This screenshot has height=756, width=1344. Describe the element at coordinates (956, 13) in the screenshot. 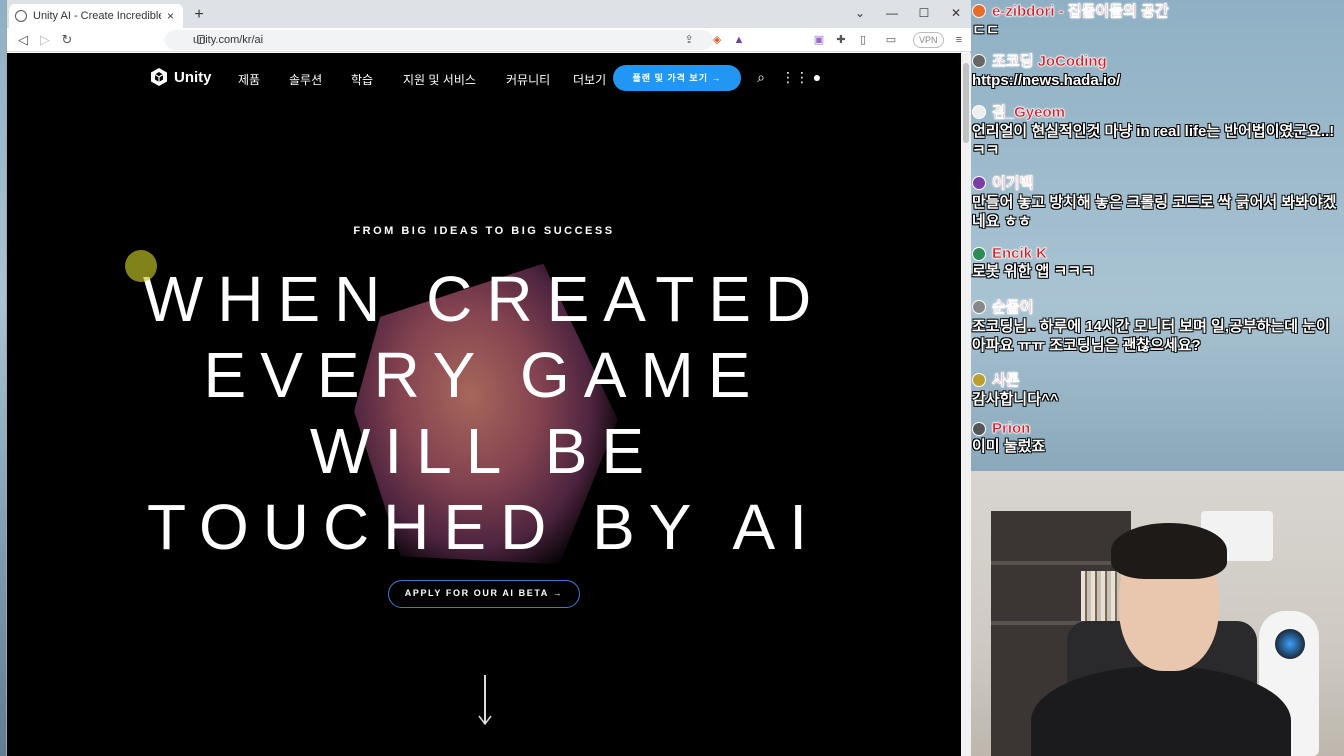

I see `close-window-button: ✕` at that location.